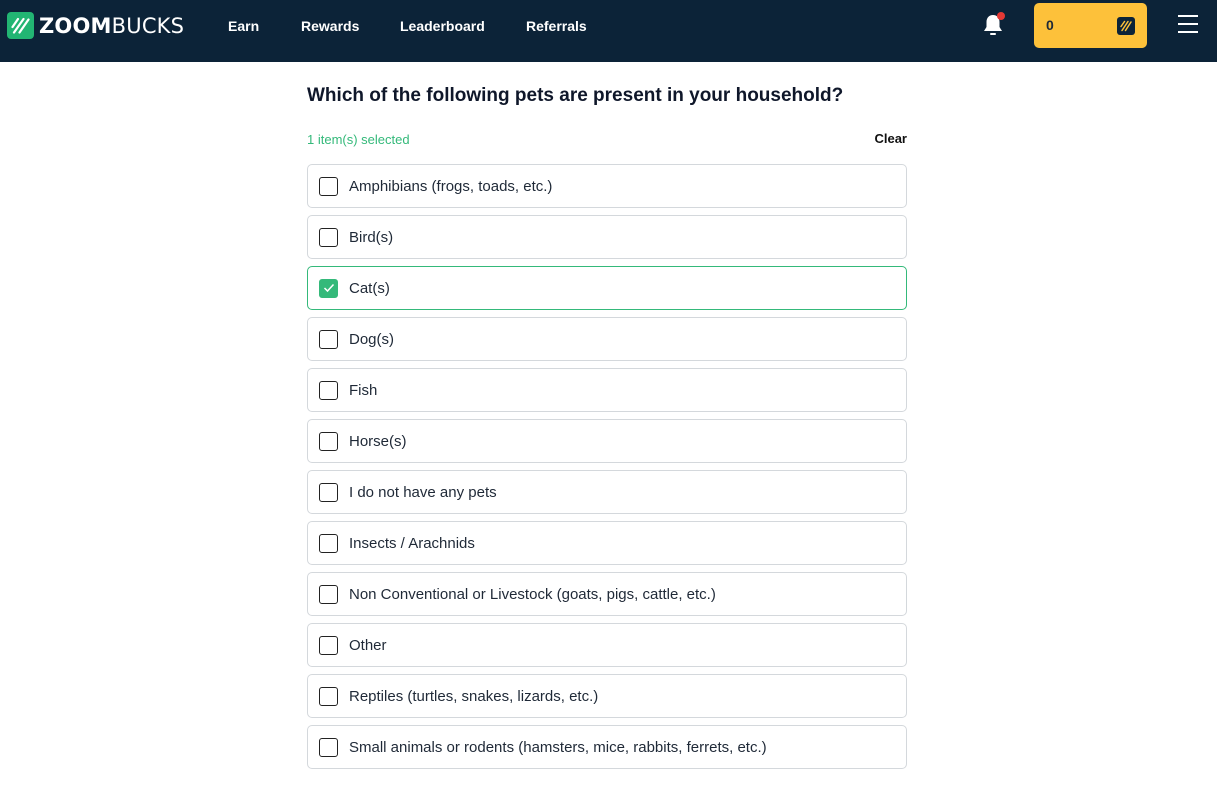 This screenshot has width=1217, height=796. What do you see at coordinates (451, 186) in the screenshot?
I see `option-label: Amphibians (frogs, toads, etc.)` at bounding box center [451, 186].